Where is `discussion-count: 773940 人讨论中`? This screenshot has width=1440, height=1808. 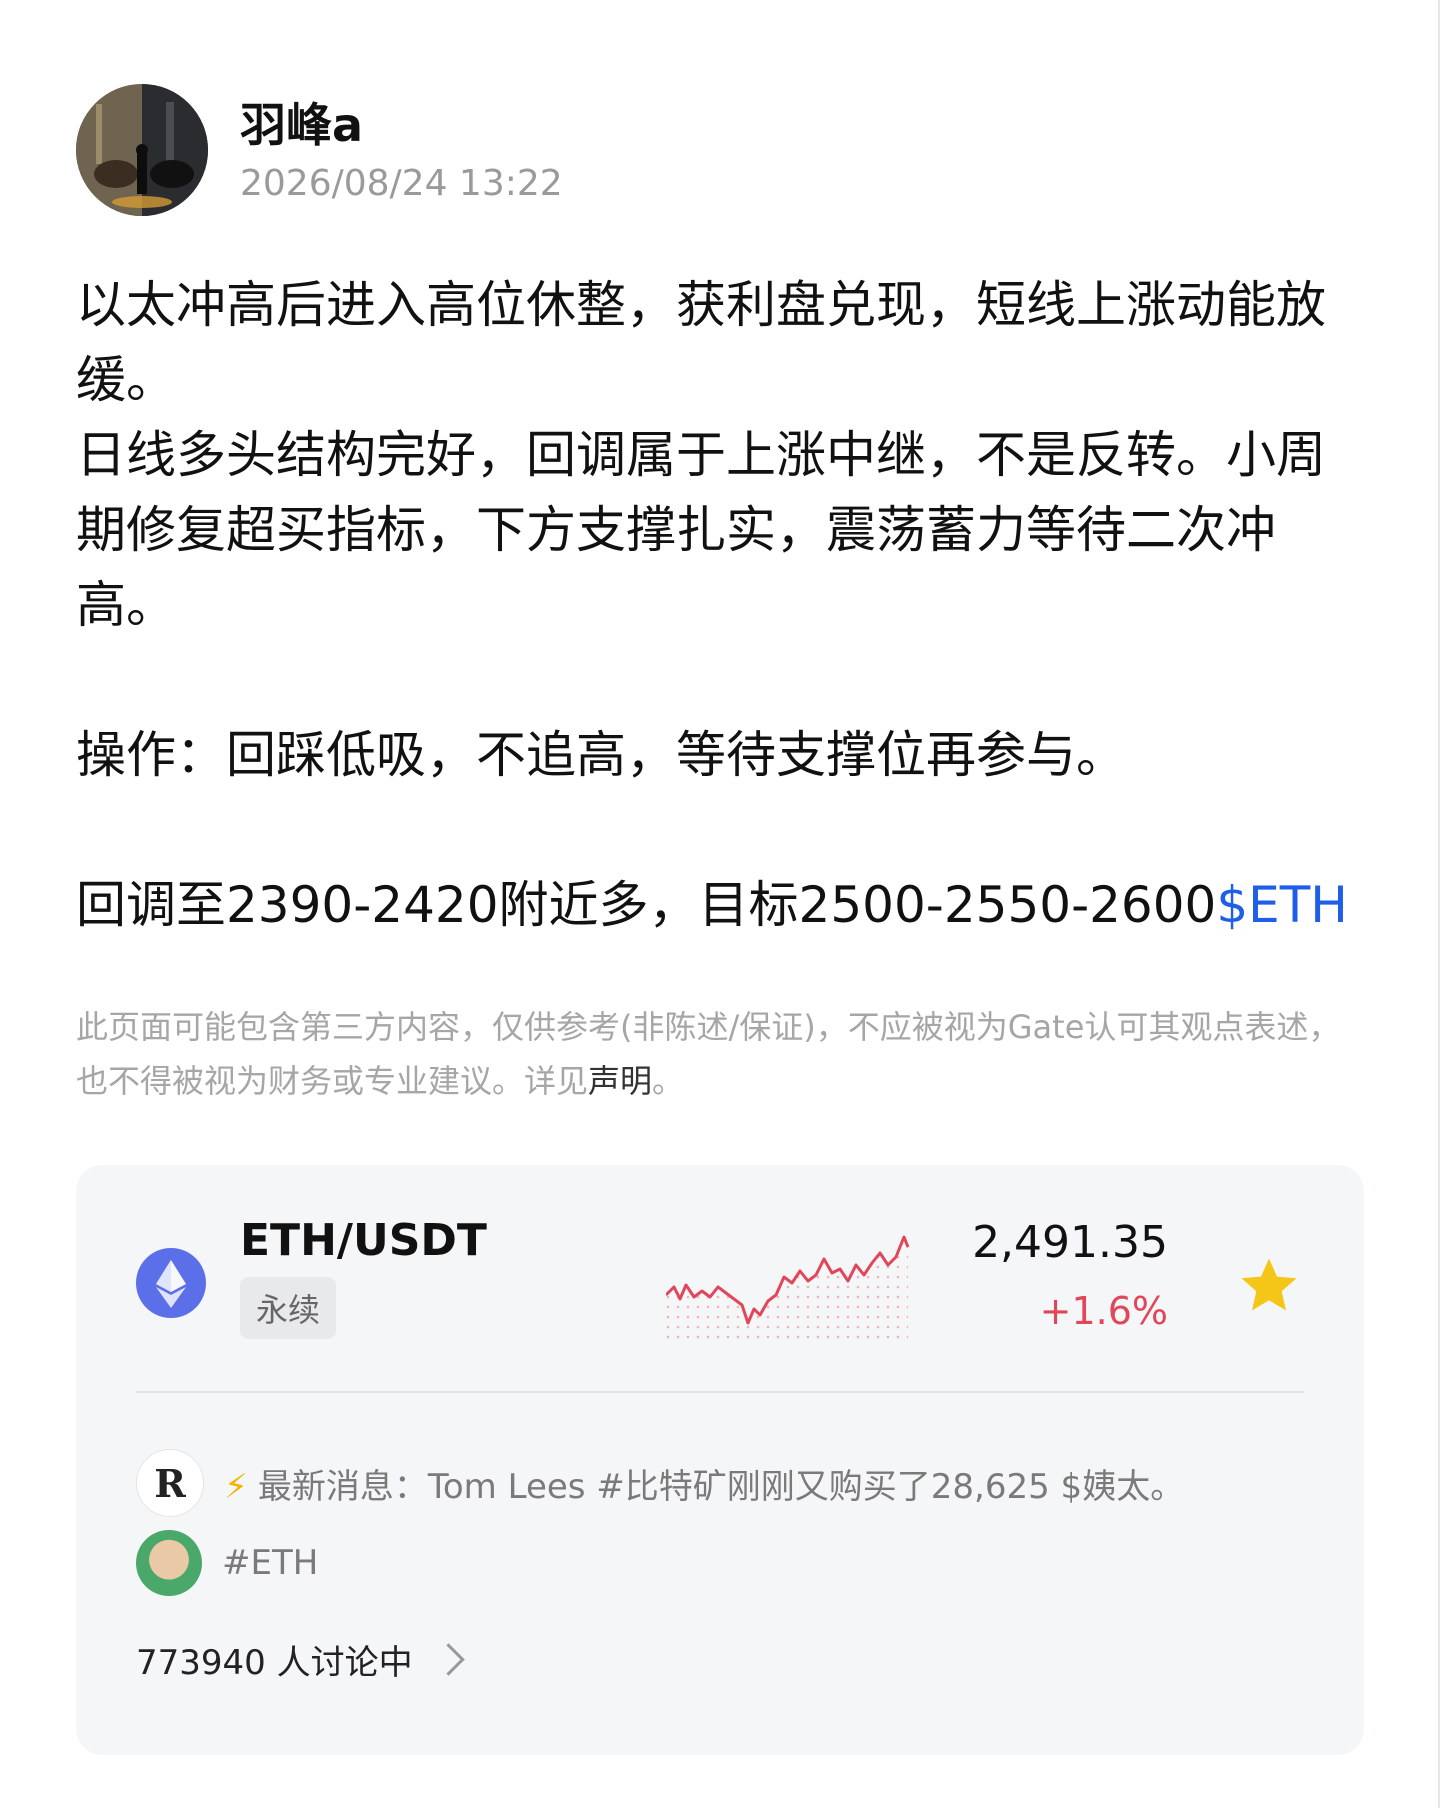
discussion-count: 773940 人讨论中 is located at coordinates (274, 1663).